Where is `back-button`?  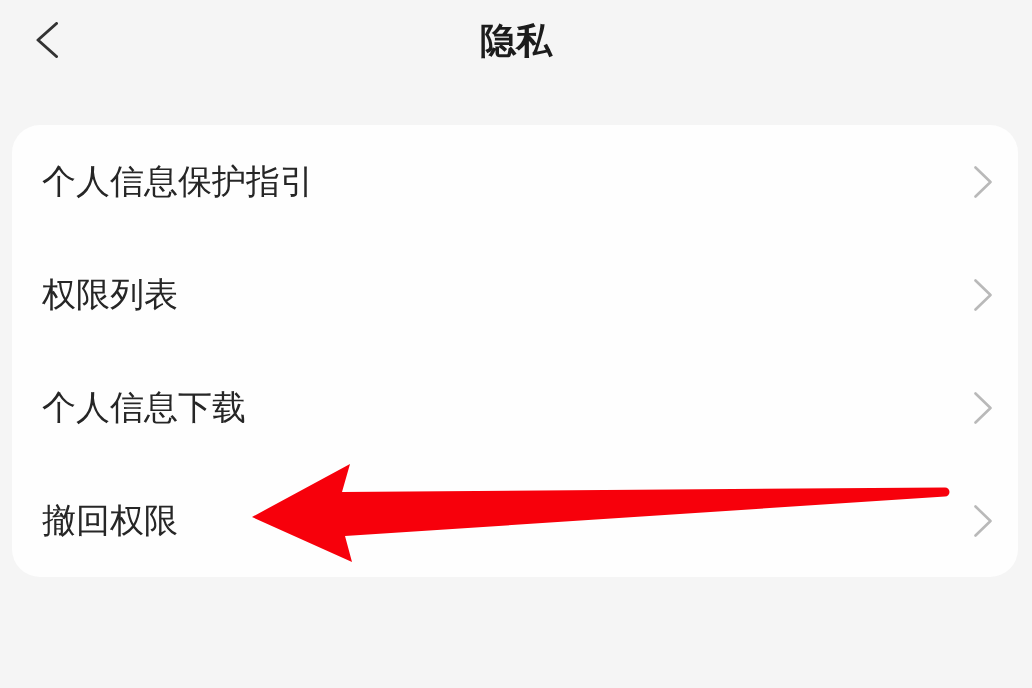
back-button is located at coordinates (47, 40).